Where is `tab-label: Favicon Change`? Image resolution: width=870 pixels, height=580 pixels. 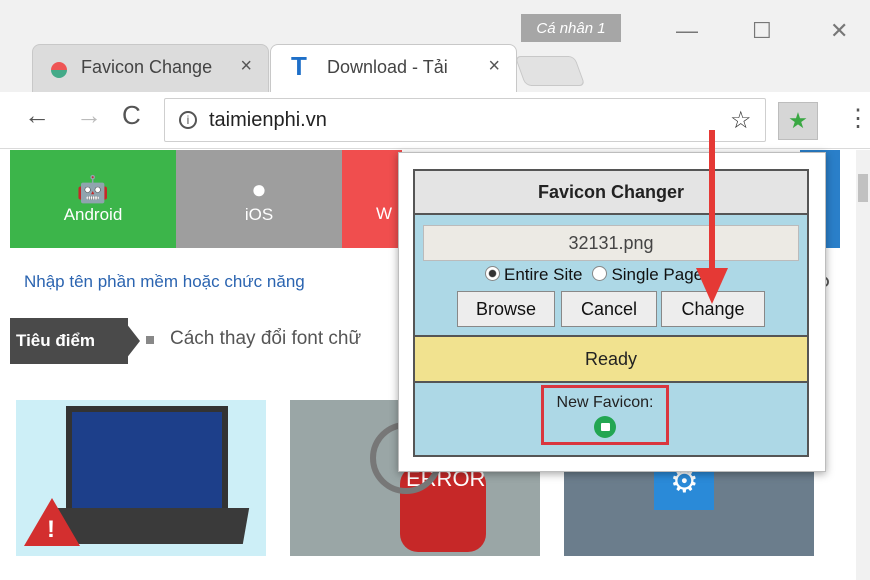 tab-label: Favicon Change is located at coordinates (147, 67).